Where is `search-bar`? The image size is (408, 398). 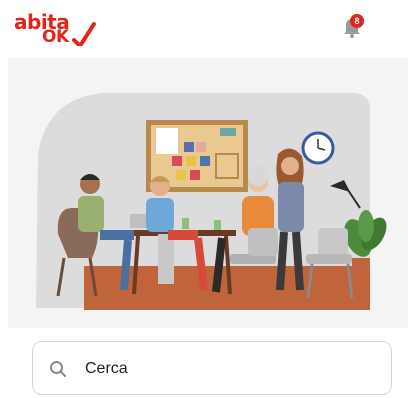 search-bar is located at coordinates (212, 368).